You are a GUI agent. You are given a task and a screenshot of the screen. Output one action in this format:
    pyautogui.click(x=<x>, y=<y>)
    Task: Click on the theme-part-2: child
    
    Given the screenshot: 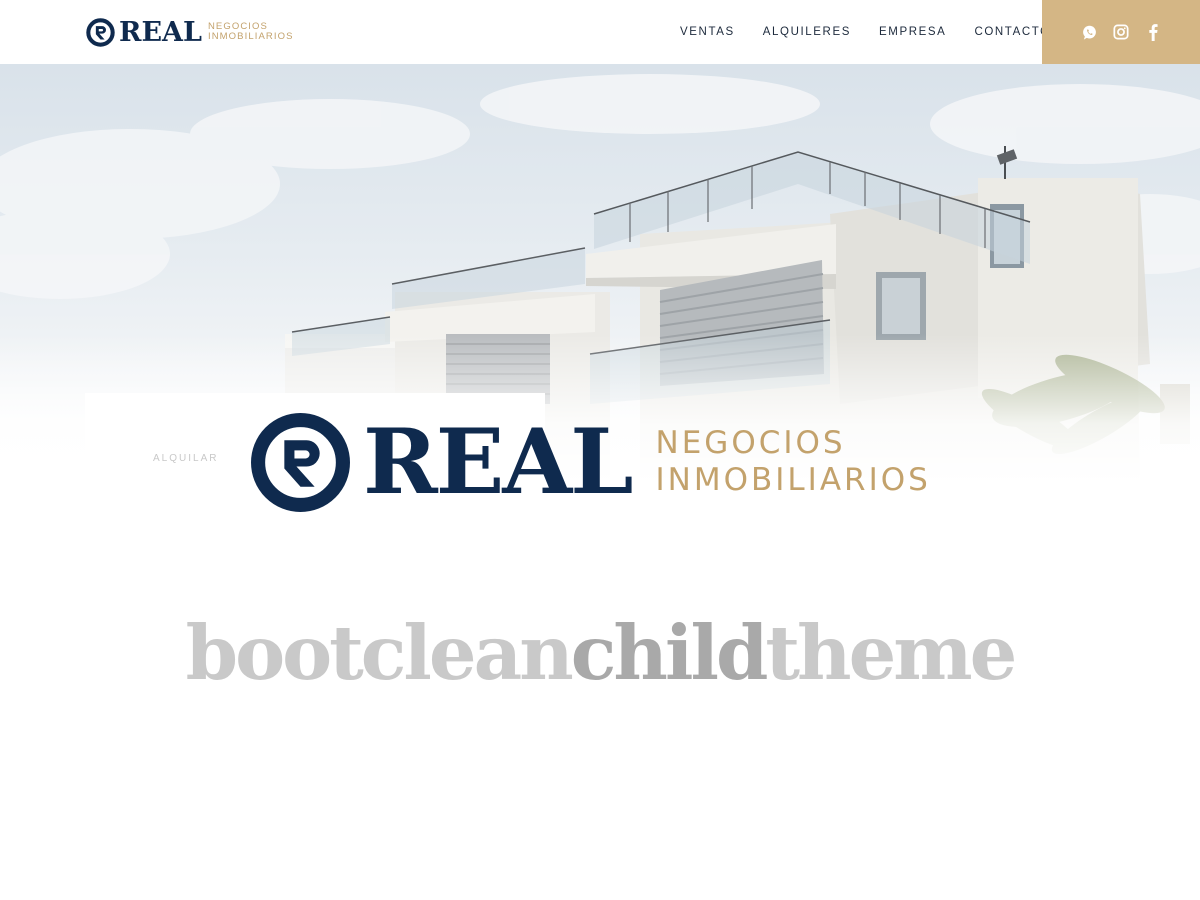 What is the action you would take?
    pyautogui.click(x=669, y=653)
    